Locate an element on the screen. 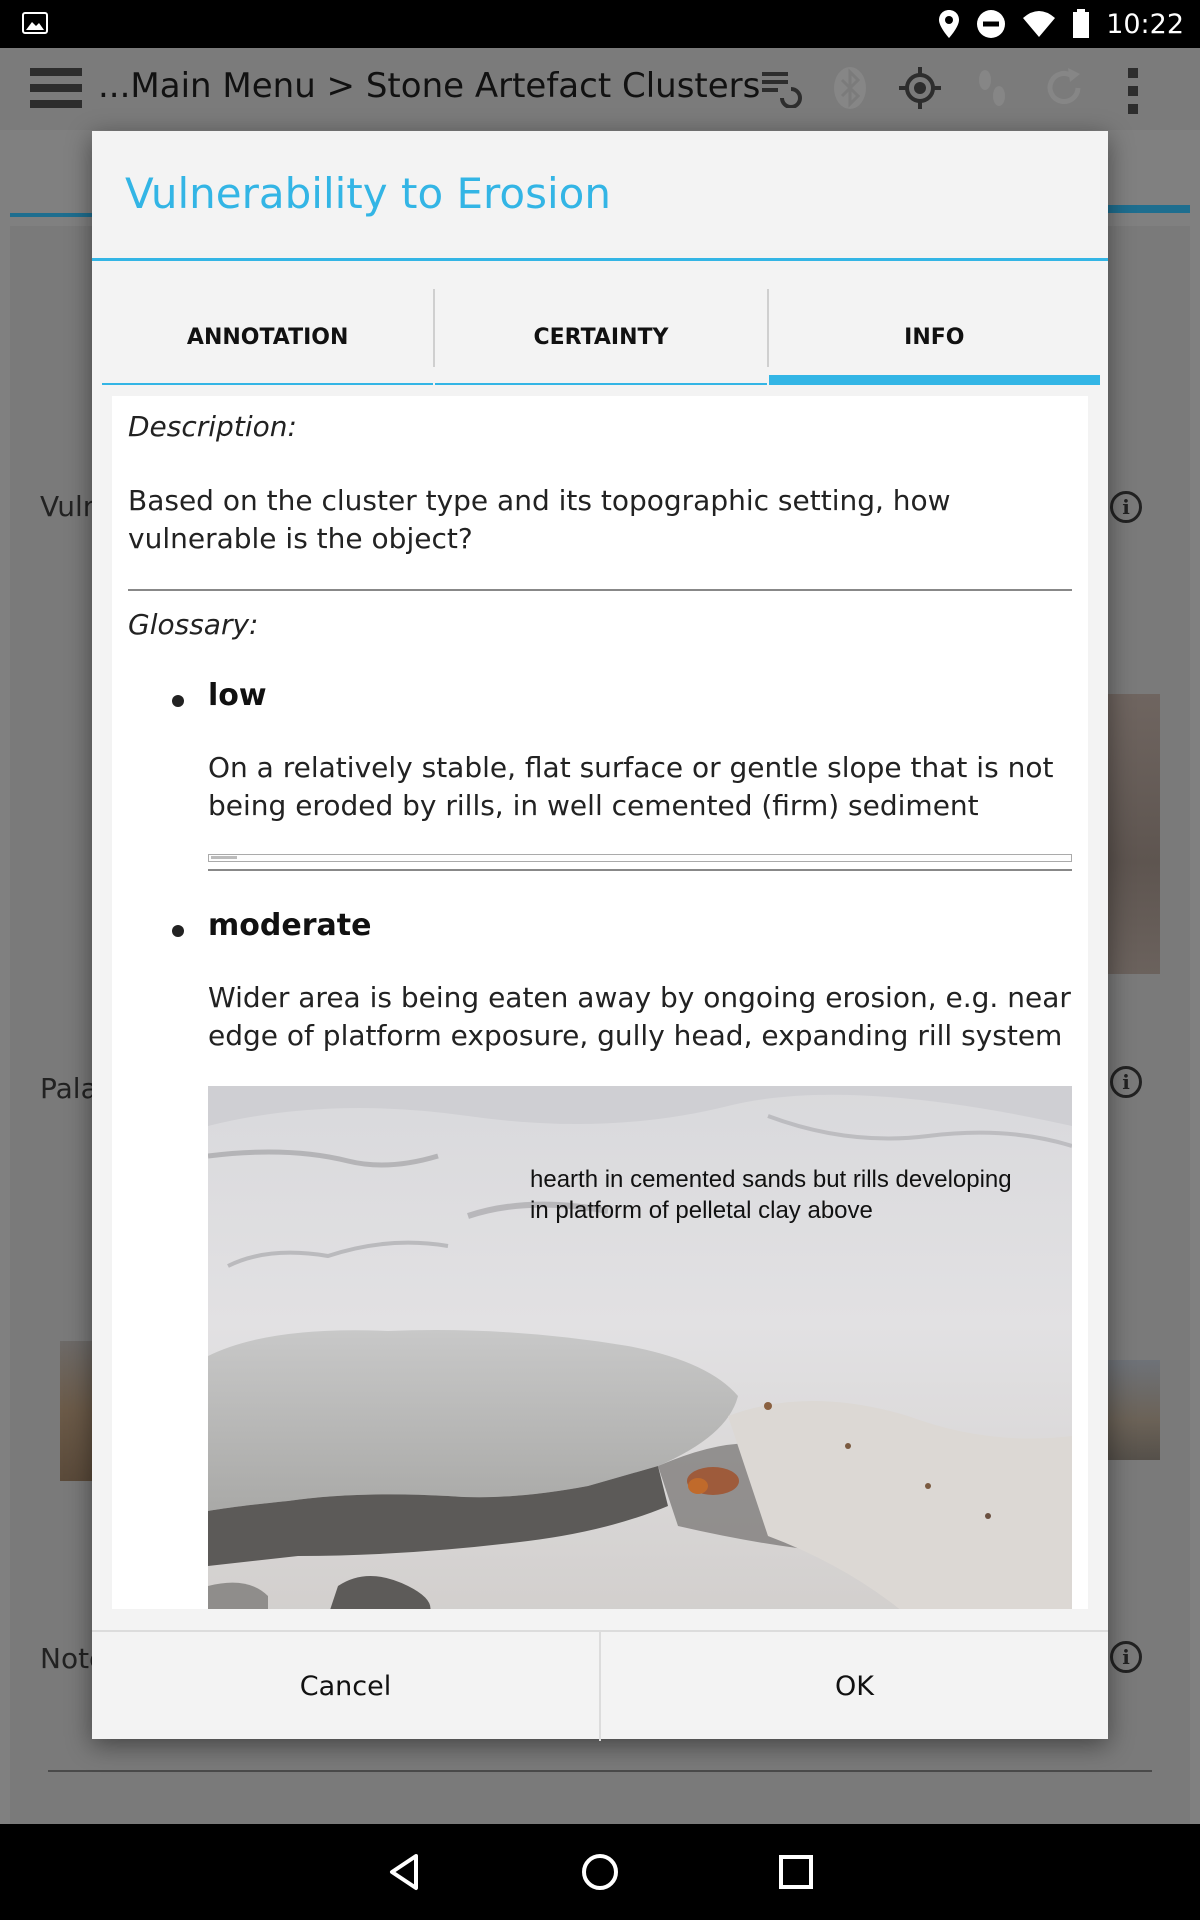 The height and width of the screenshot is (1920, 1200). tracking-icon is located at coordinates (992, 88).